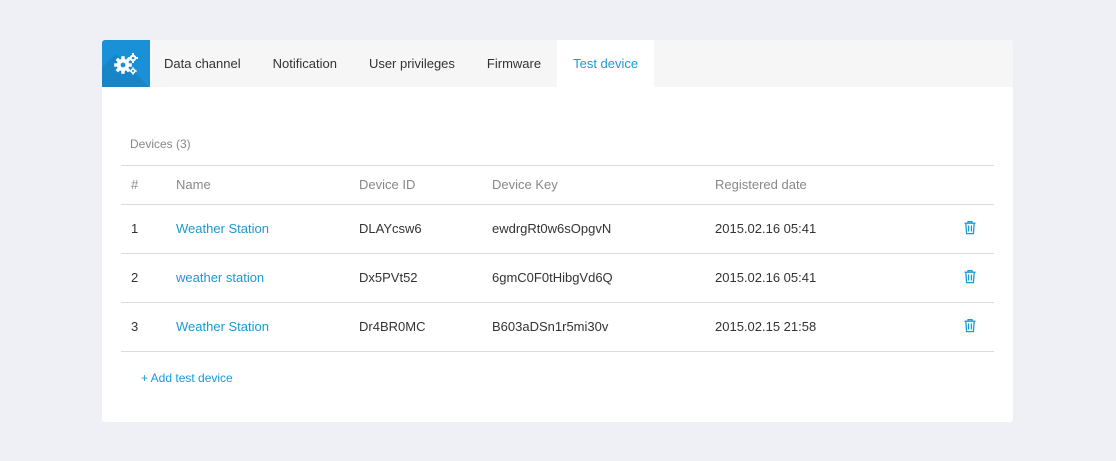 The image size is (1116, 461). Describe the element at coordinates (135, 326) in the screenshot. I see `row-number: 3` at that location.